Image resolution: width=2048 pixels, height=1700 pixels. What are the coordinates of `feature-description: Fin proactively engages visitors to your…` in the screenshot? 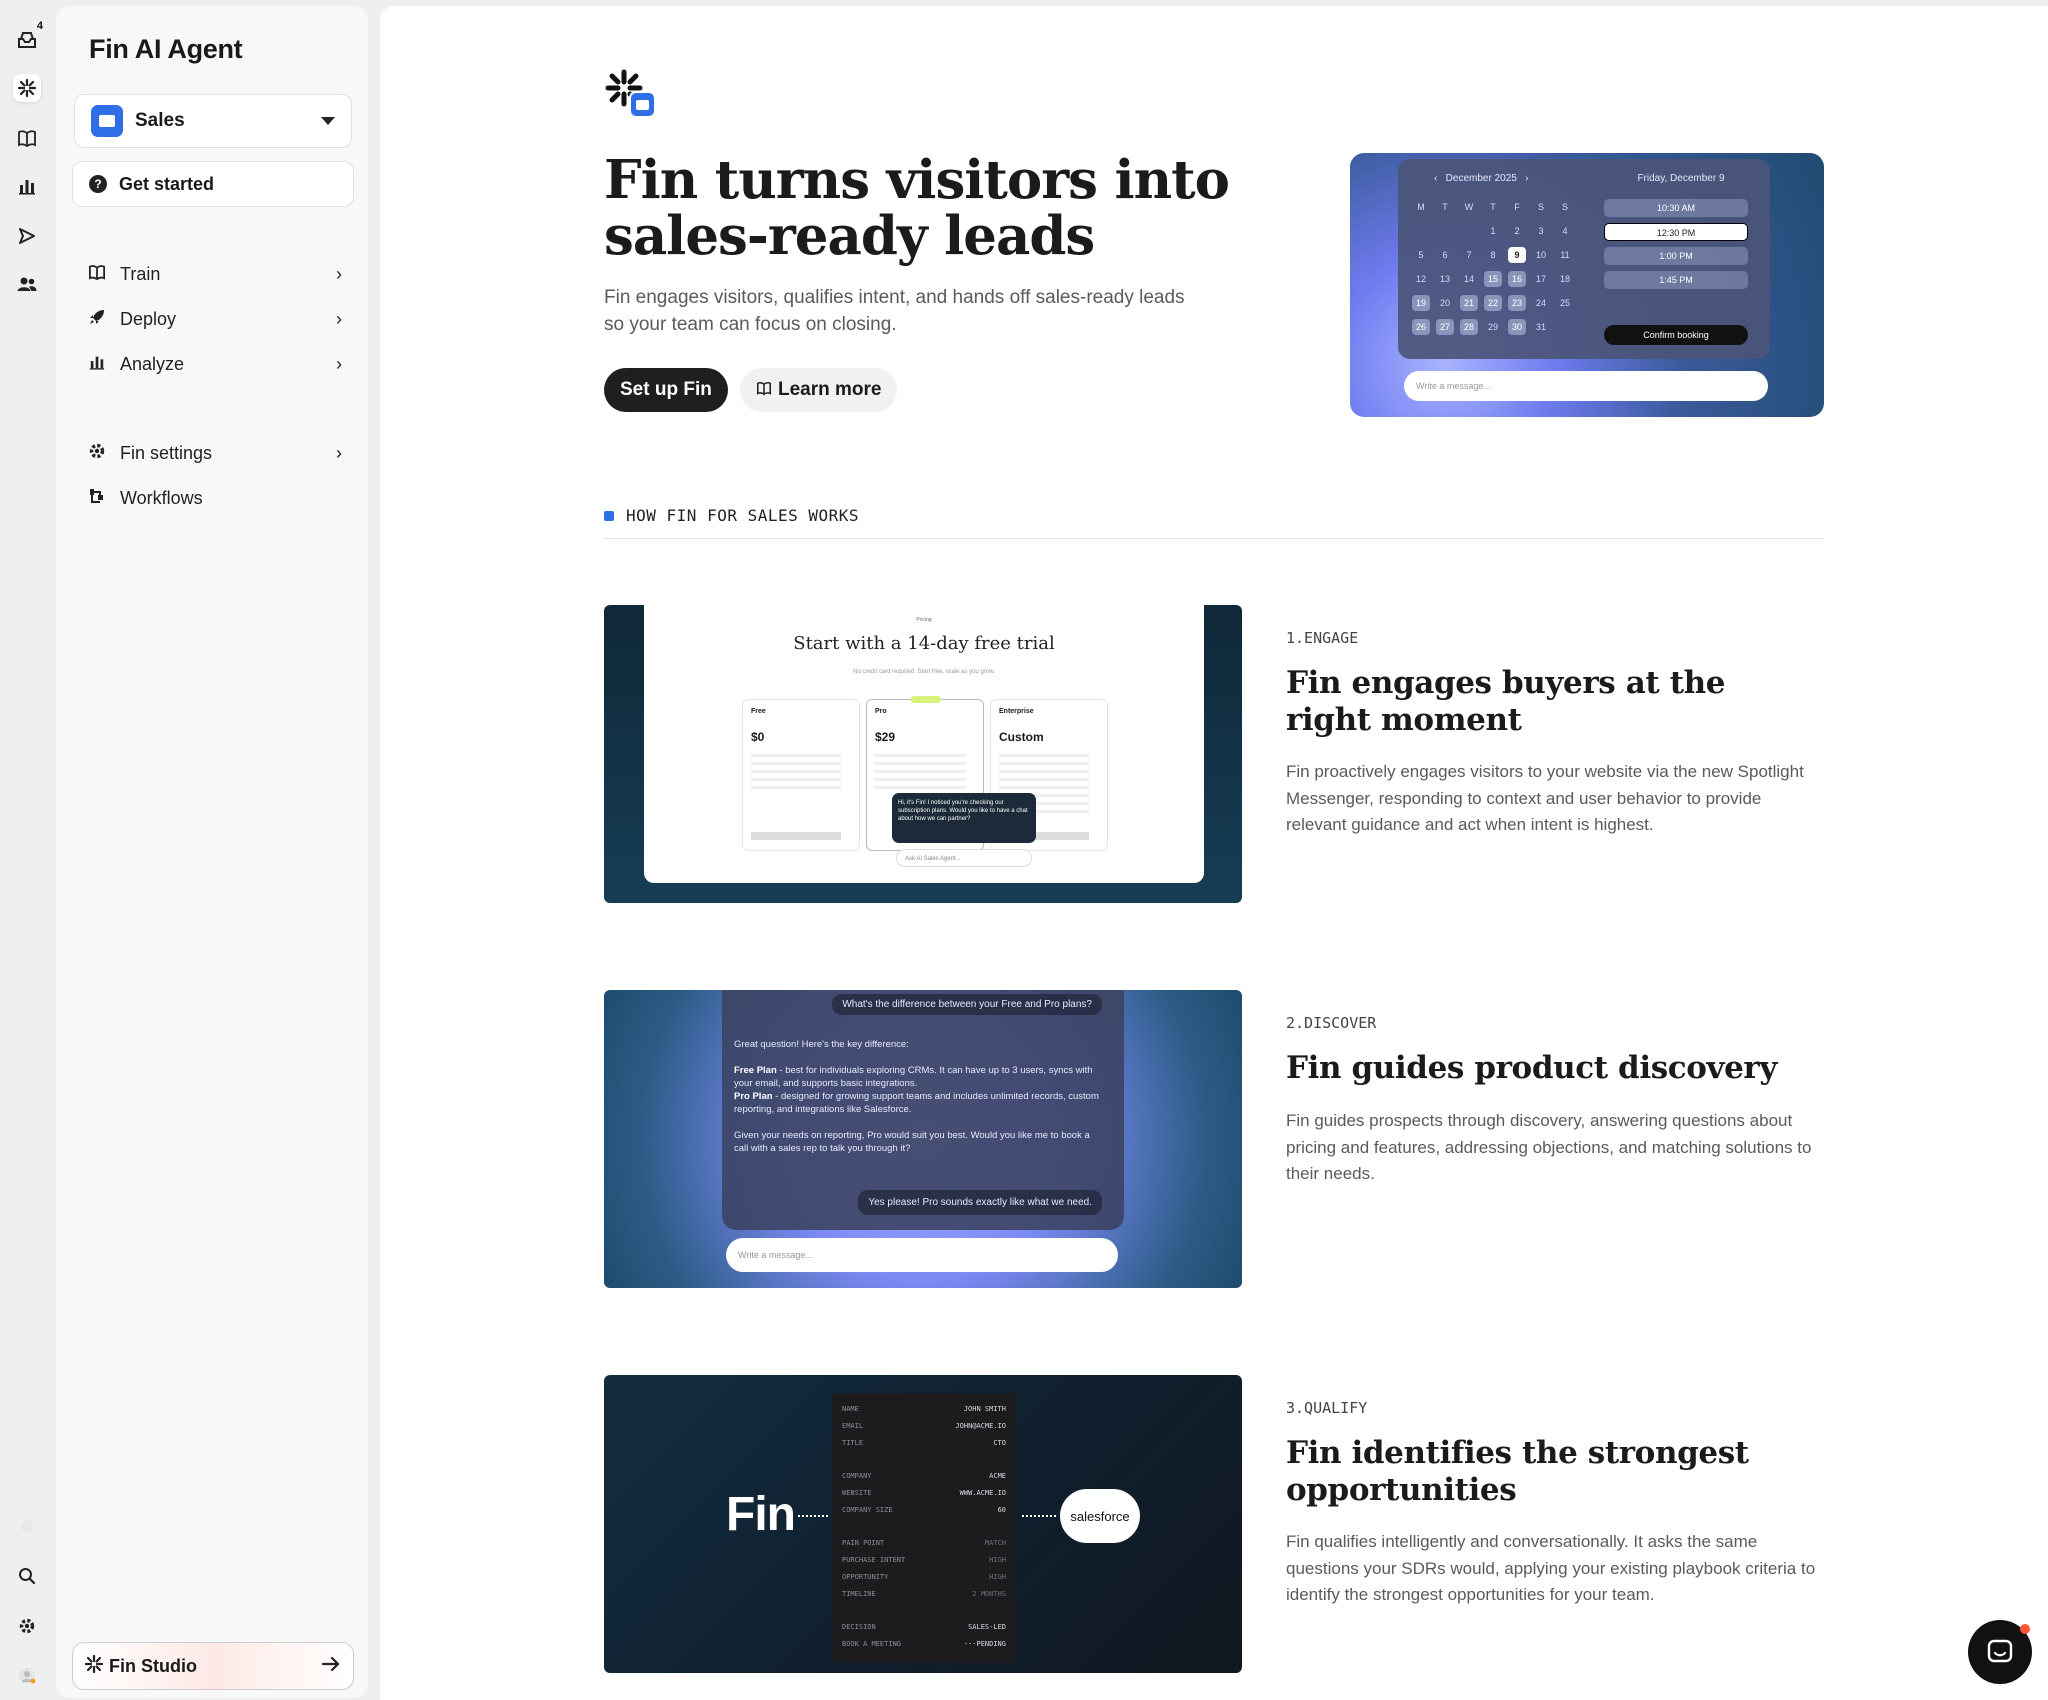 It's located at (1545, 798).